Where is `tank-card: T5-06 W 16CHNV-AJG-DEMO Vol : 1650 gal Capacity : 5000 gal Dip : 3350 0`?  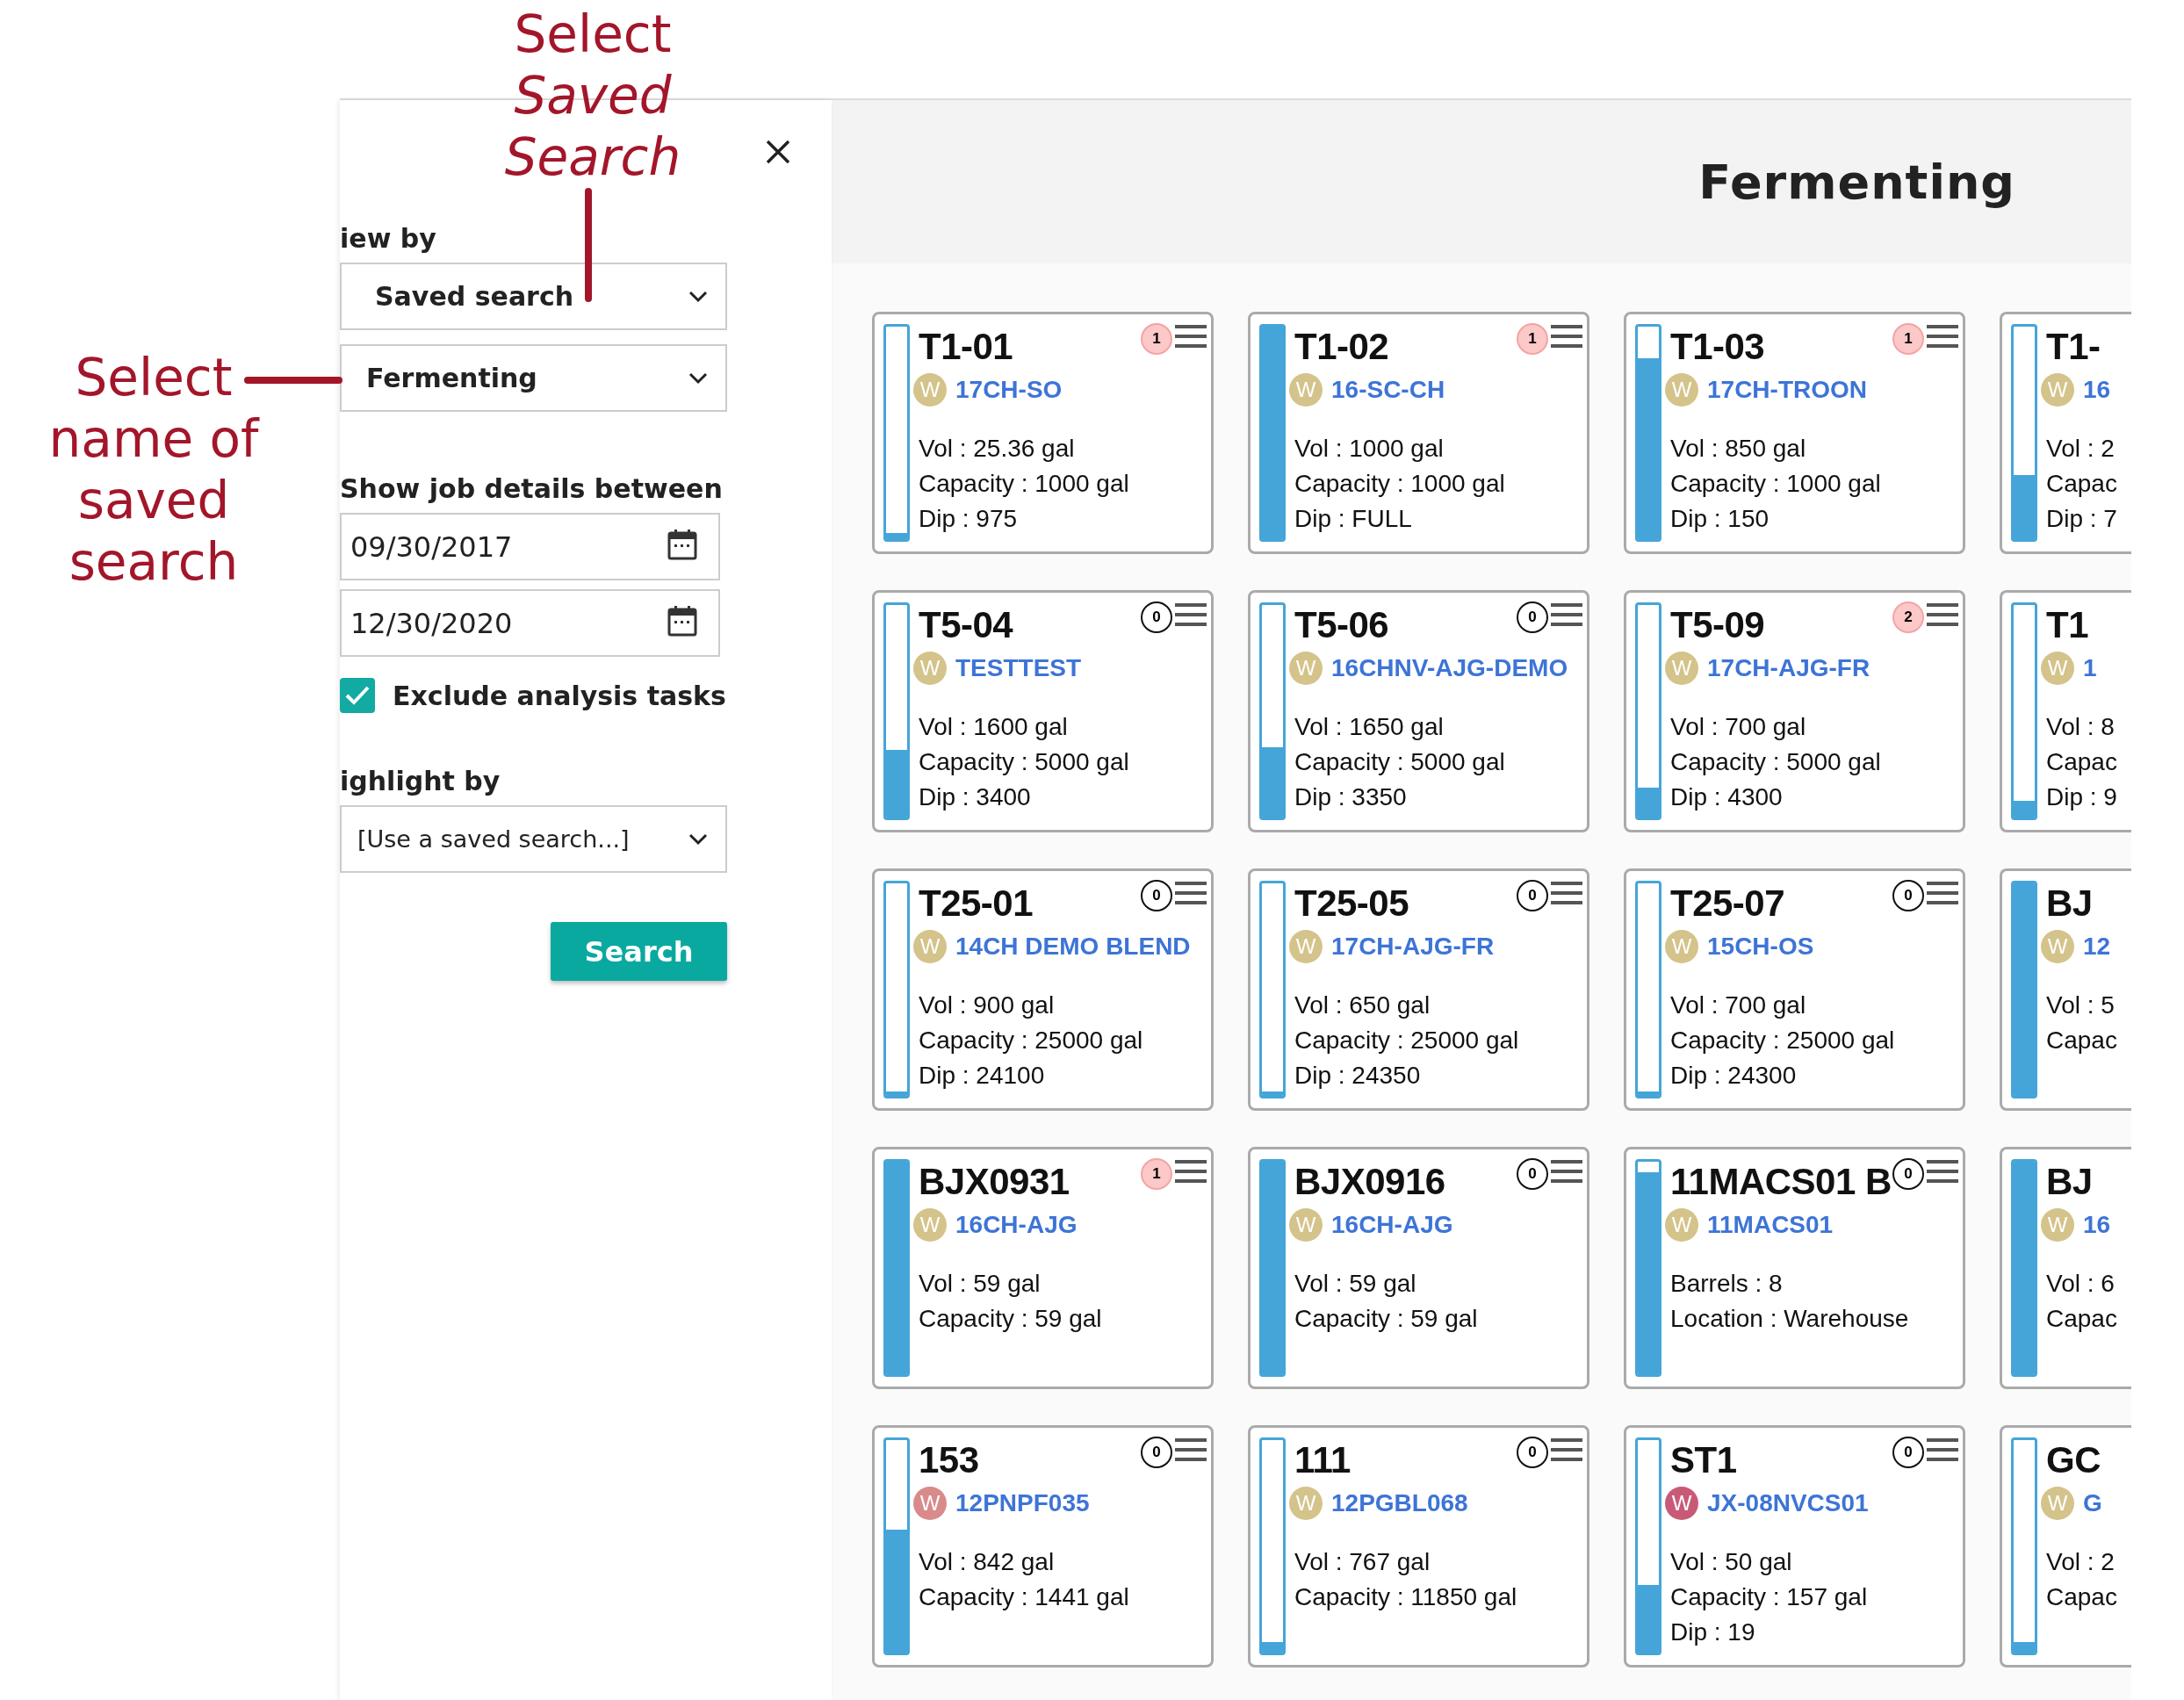 tank-card: T5-06 W 16CHNV-AJG-DEMO Vol : 1650 gal Capacity : 5000 gal Dip : 3350 0 is located at coordinates (1418, 711).